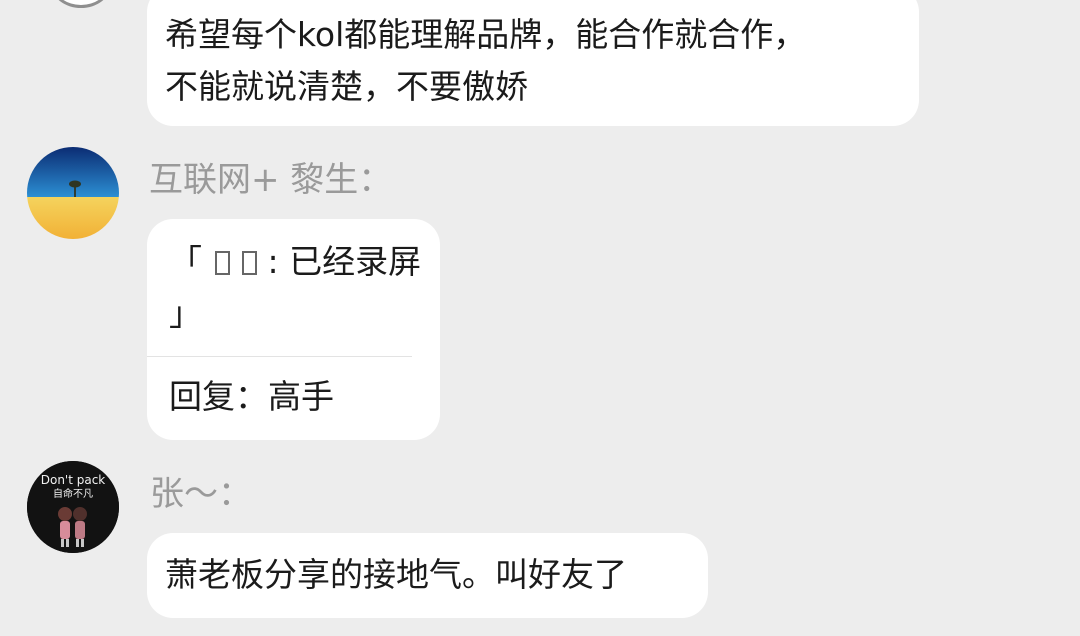  Describe the element at coordinates (533, 63) in the screenshot. I see `message-bubble: 希望每个kol都能理解品牌，能合作就合作， 不能就说清楚，不要傲娇` at that location.